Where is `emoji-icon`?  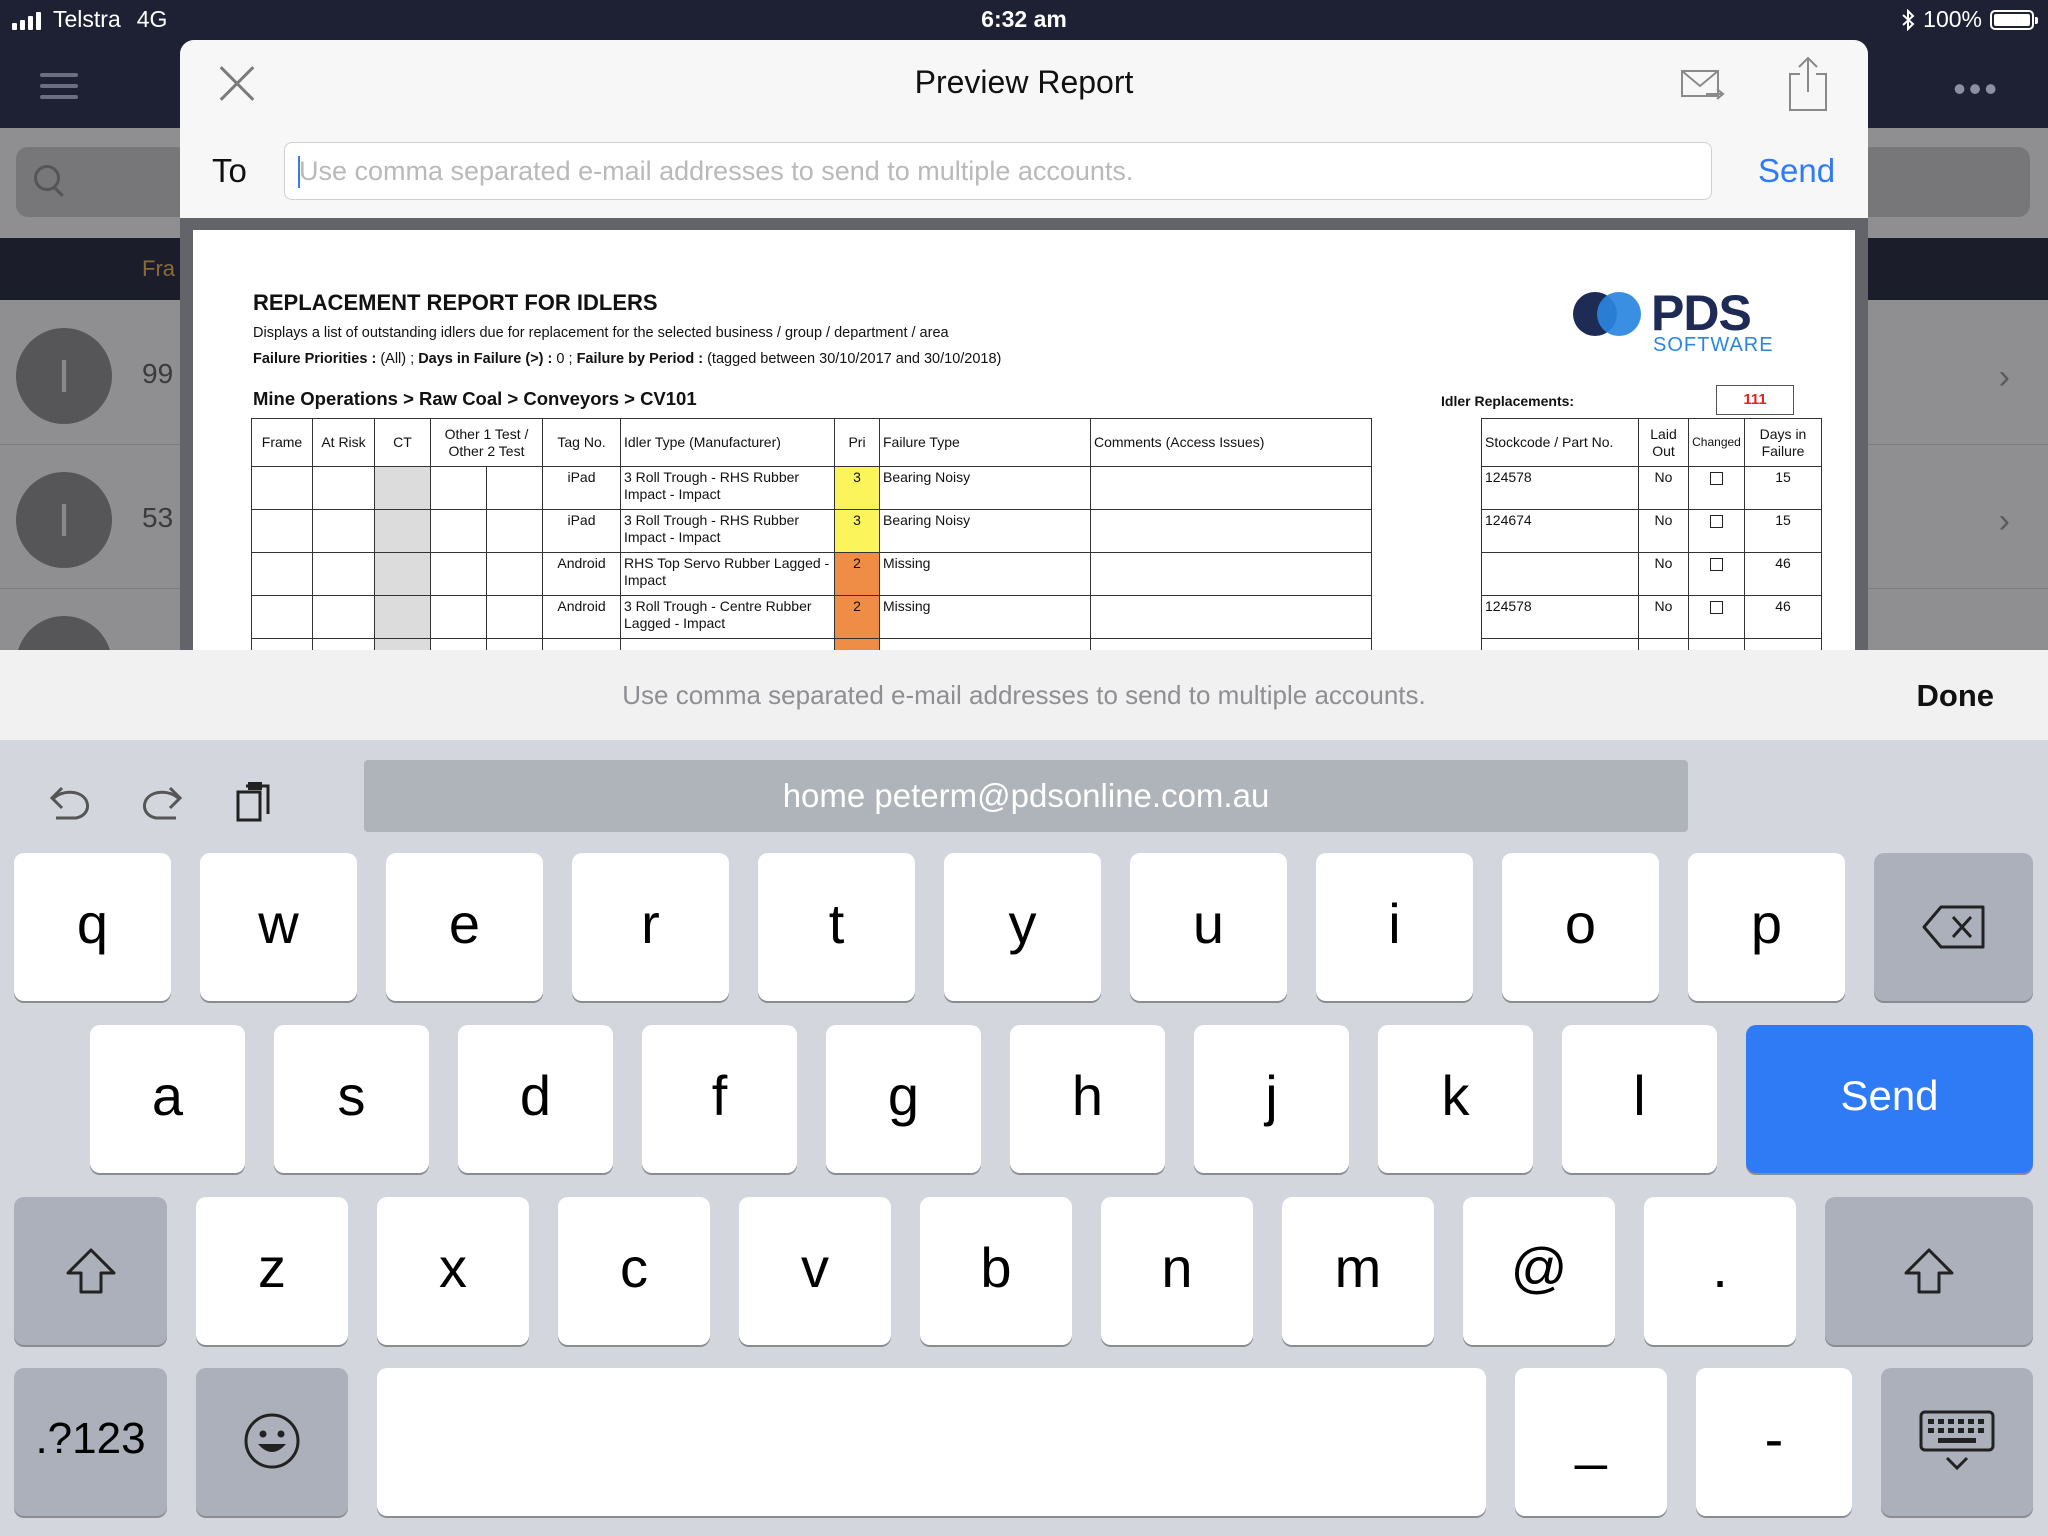
emoji-icon is located at coordinates (272, 1441).